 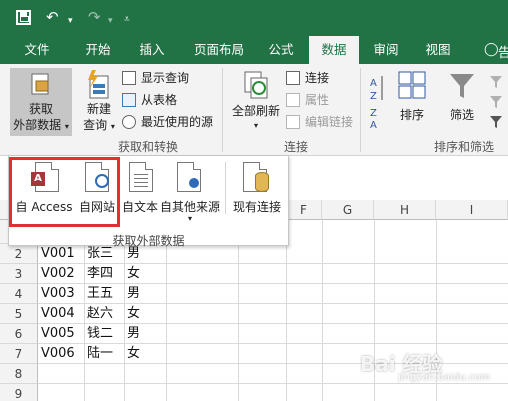 I want to click on sort-button: 排序, so click(x=412, y=102).